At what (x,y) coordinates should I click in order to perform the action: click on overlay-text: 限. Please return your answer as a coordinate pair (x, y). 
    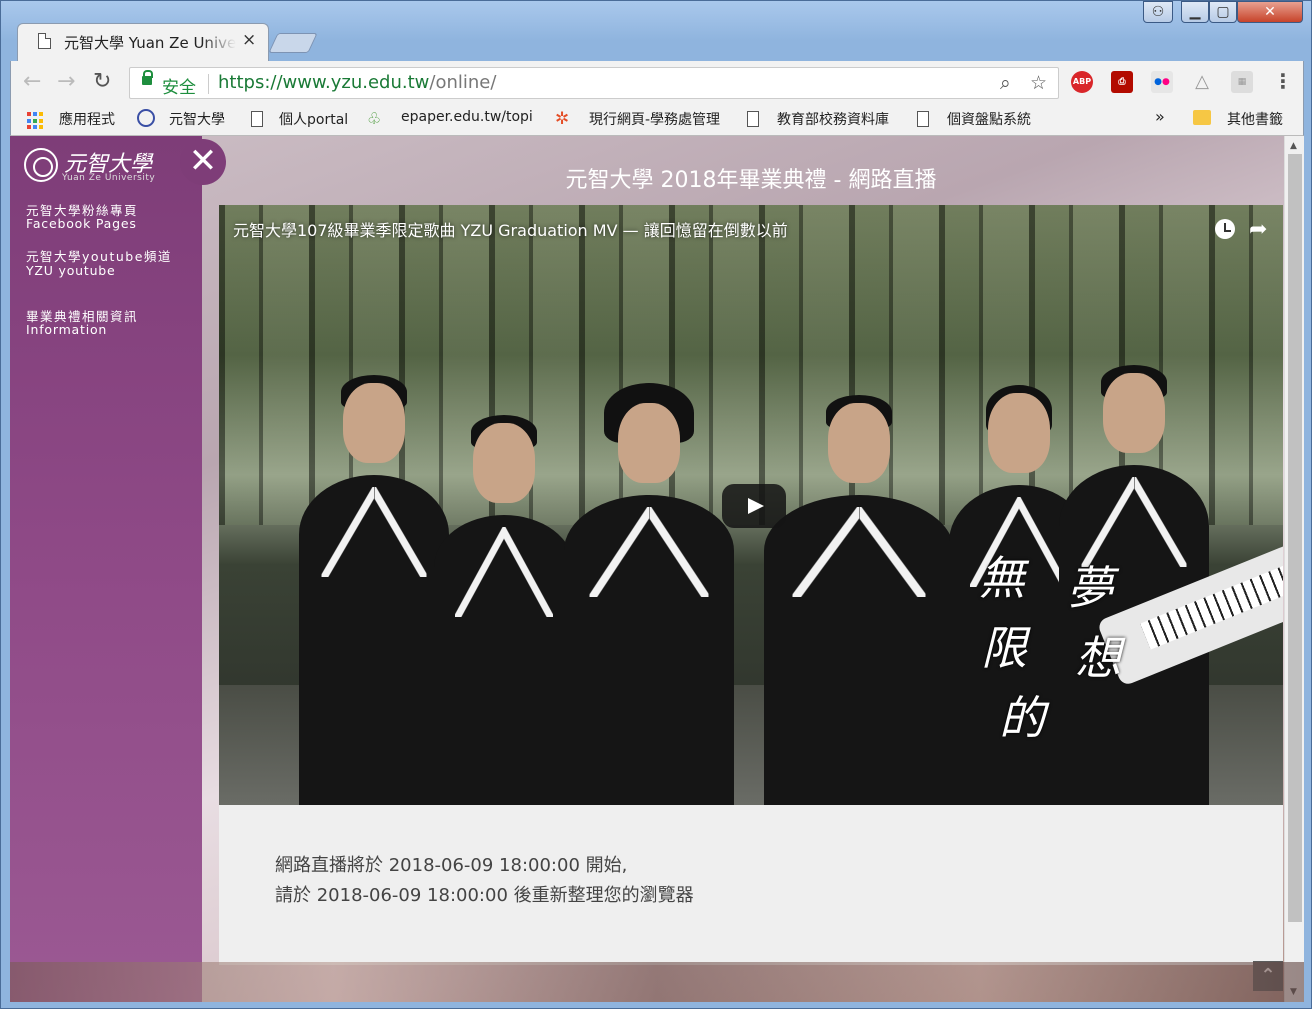
    Looking at the image, I should click on (1004, 648).